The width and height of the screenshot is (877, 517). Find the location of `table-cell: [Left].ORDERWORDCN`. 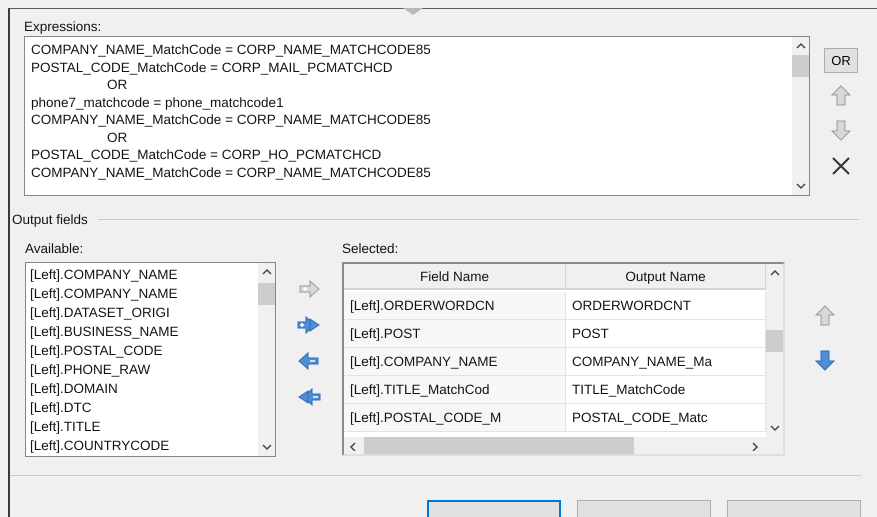

table-cell: [Left].ORDERWORDCN is located at coordinates (455, 306).